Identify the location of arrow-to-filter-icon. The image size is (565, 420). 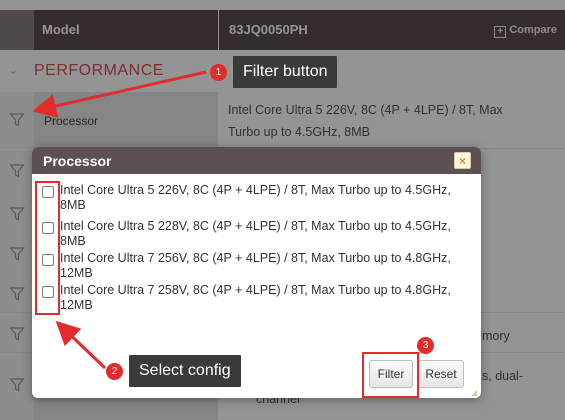
(119, 94).